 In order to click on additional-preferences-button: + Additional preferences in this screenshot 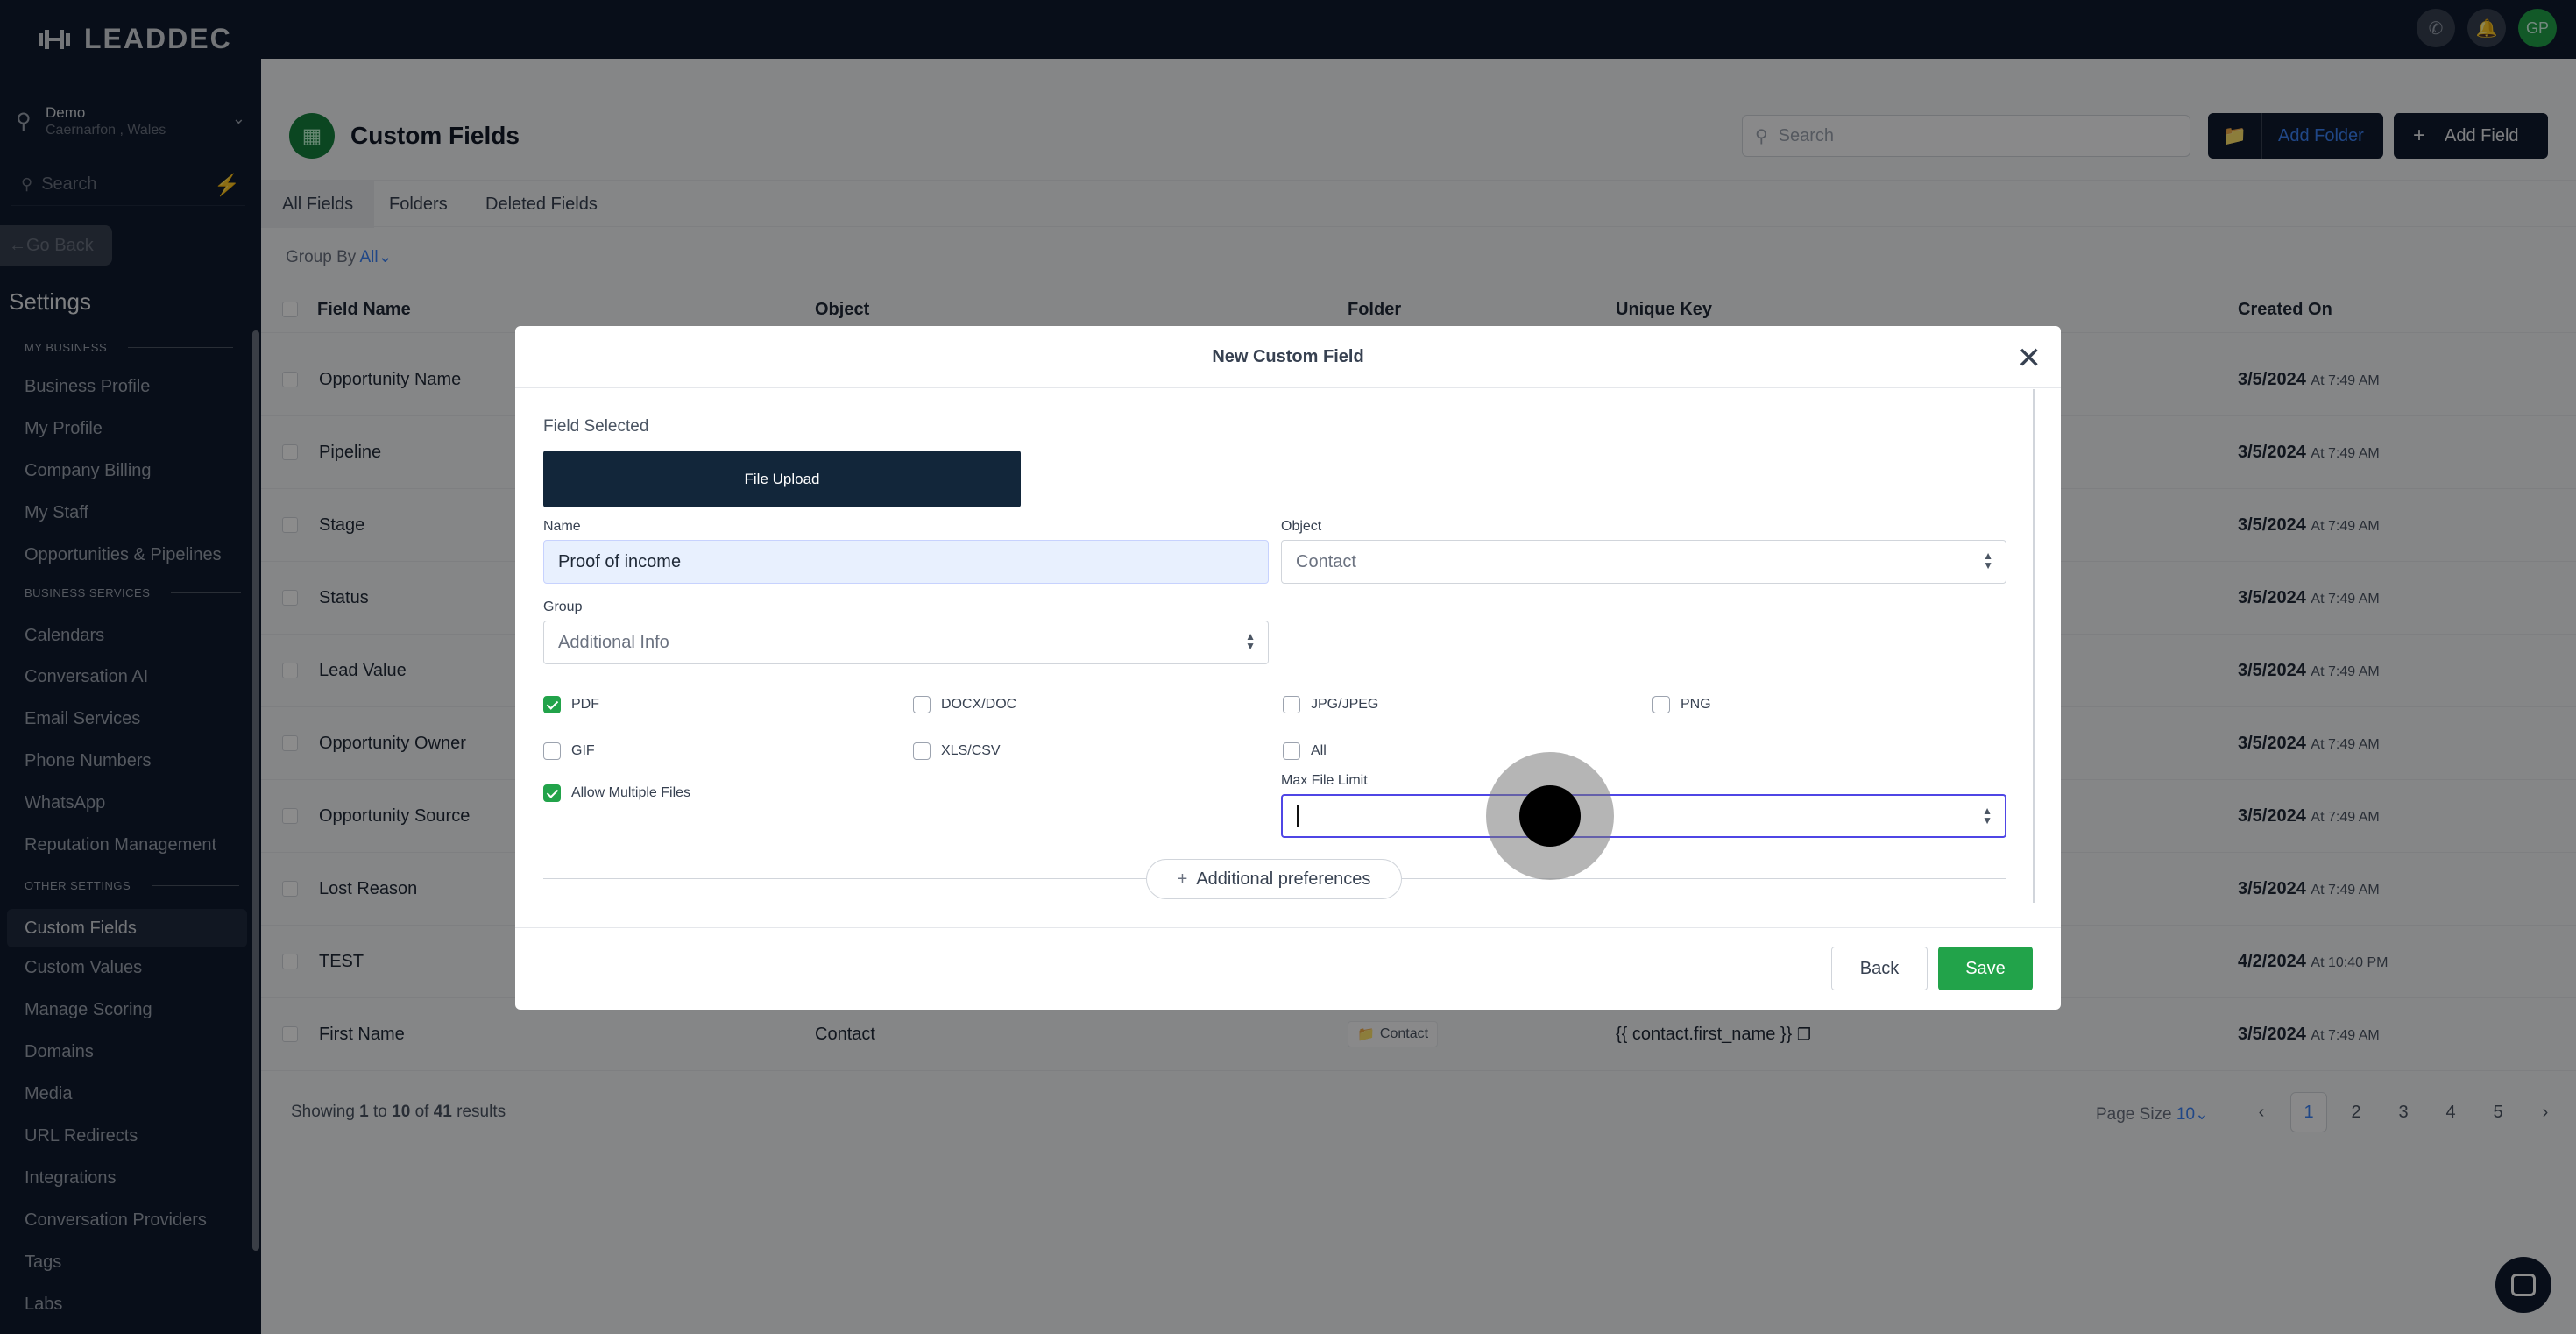, I will do `click(1274, 879)`.